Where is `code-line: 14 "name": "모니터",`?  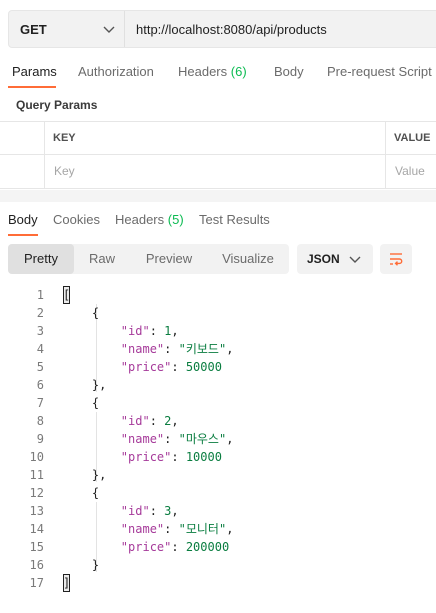 code-line: 14 "name": "모니터", is located at coordinates (218, 529).